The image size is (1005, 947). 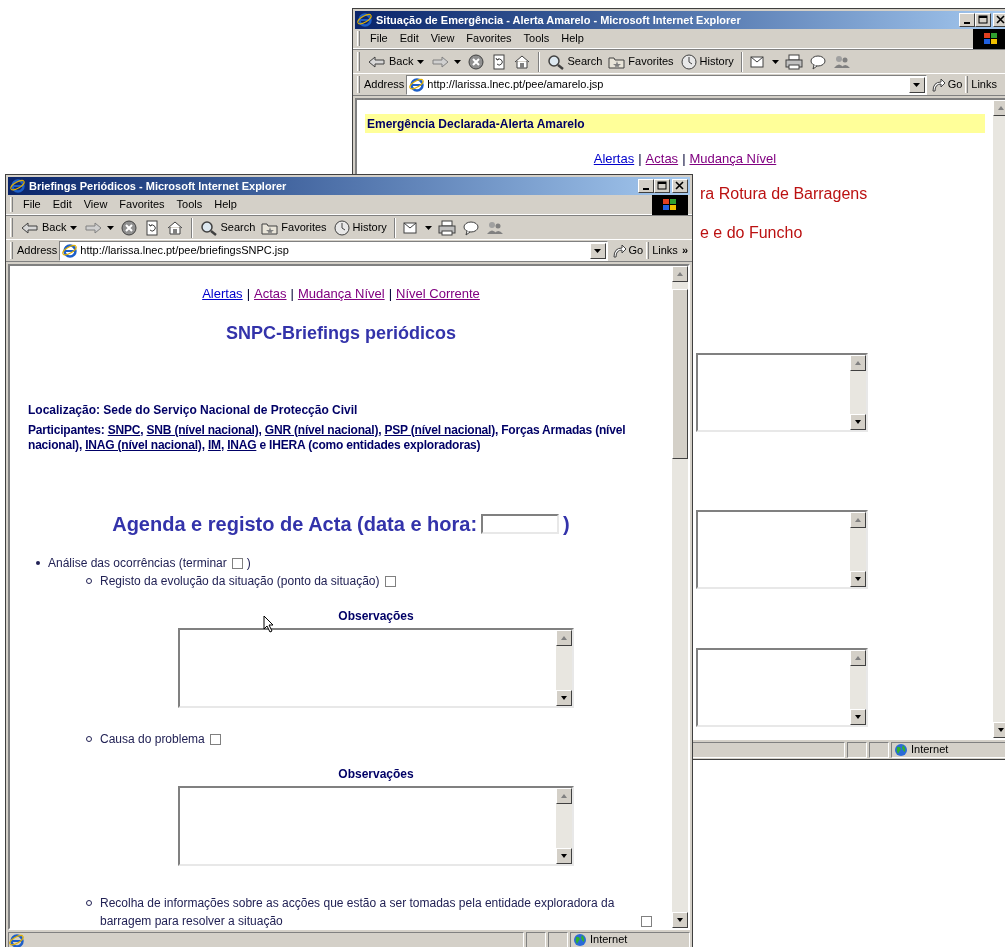 I want to click on chevron-button: », so click(x=684, y=250).